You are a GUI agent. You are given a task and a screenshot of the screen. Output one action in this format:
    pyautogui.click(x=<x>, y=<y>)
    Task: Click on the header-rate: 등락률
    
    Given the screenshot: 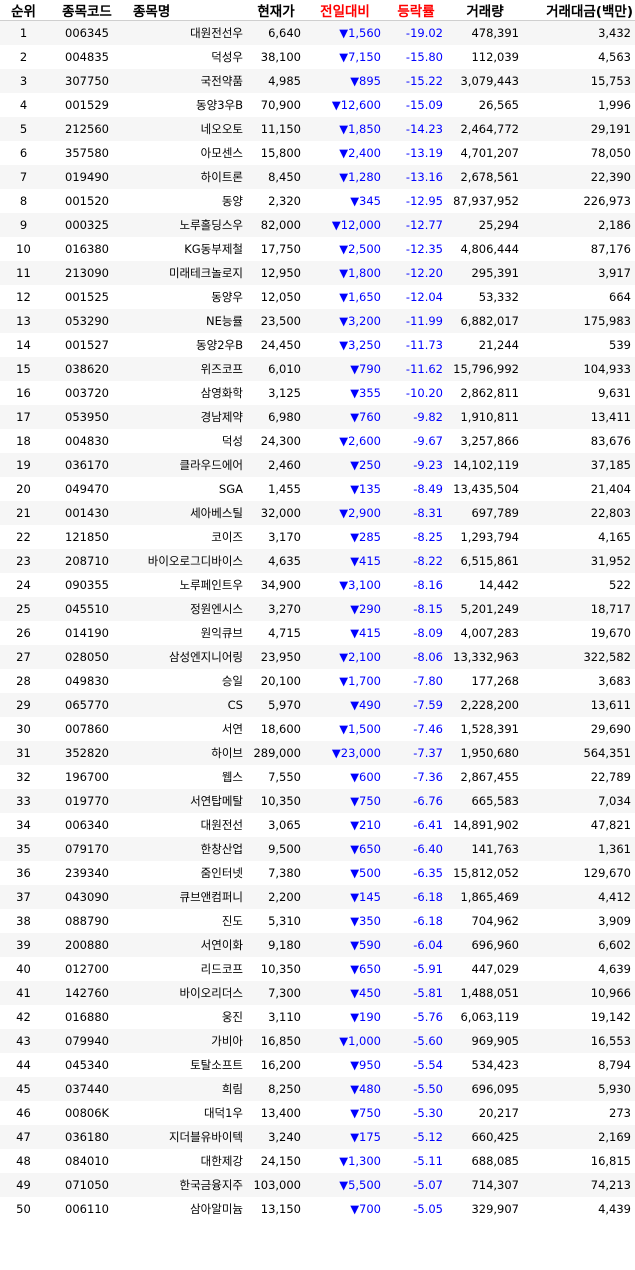 What is the action you would take?
    pyautogui.click(x=416, y=10)
    